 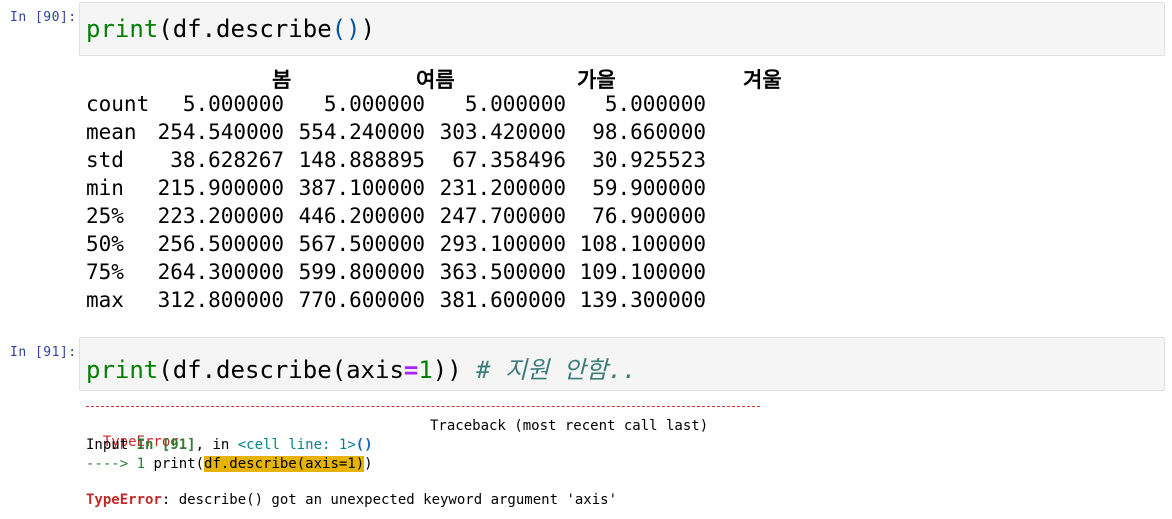 I want to click on row-label: min, so click(x=105, y=188).